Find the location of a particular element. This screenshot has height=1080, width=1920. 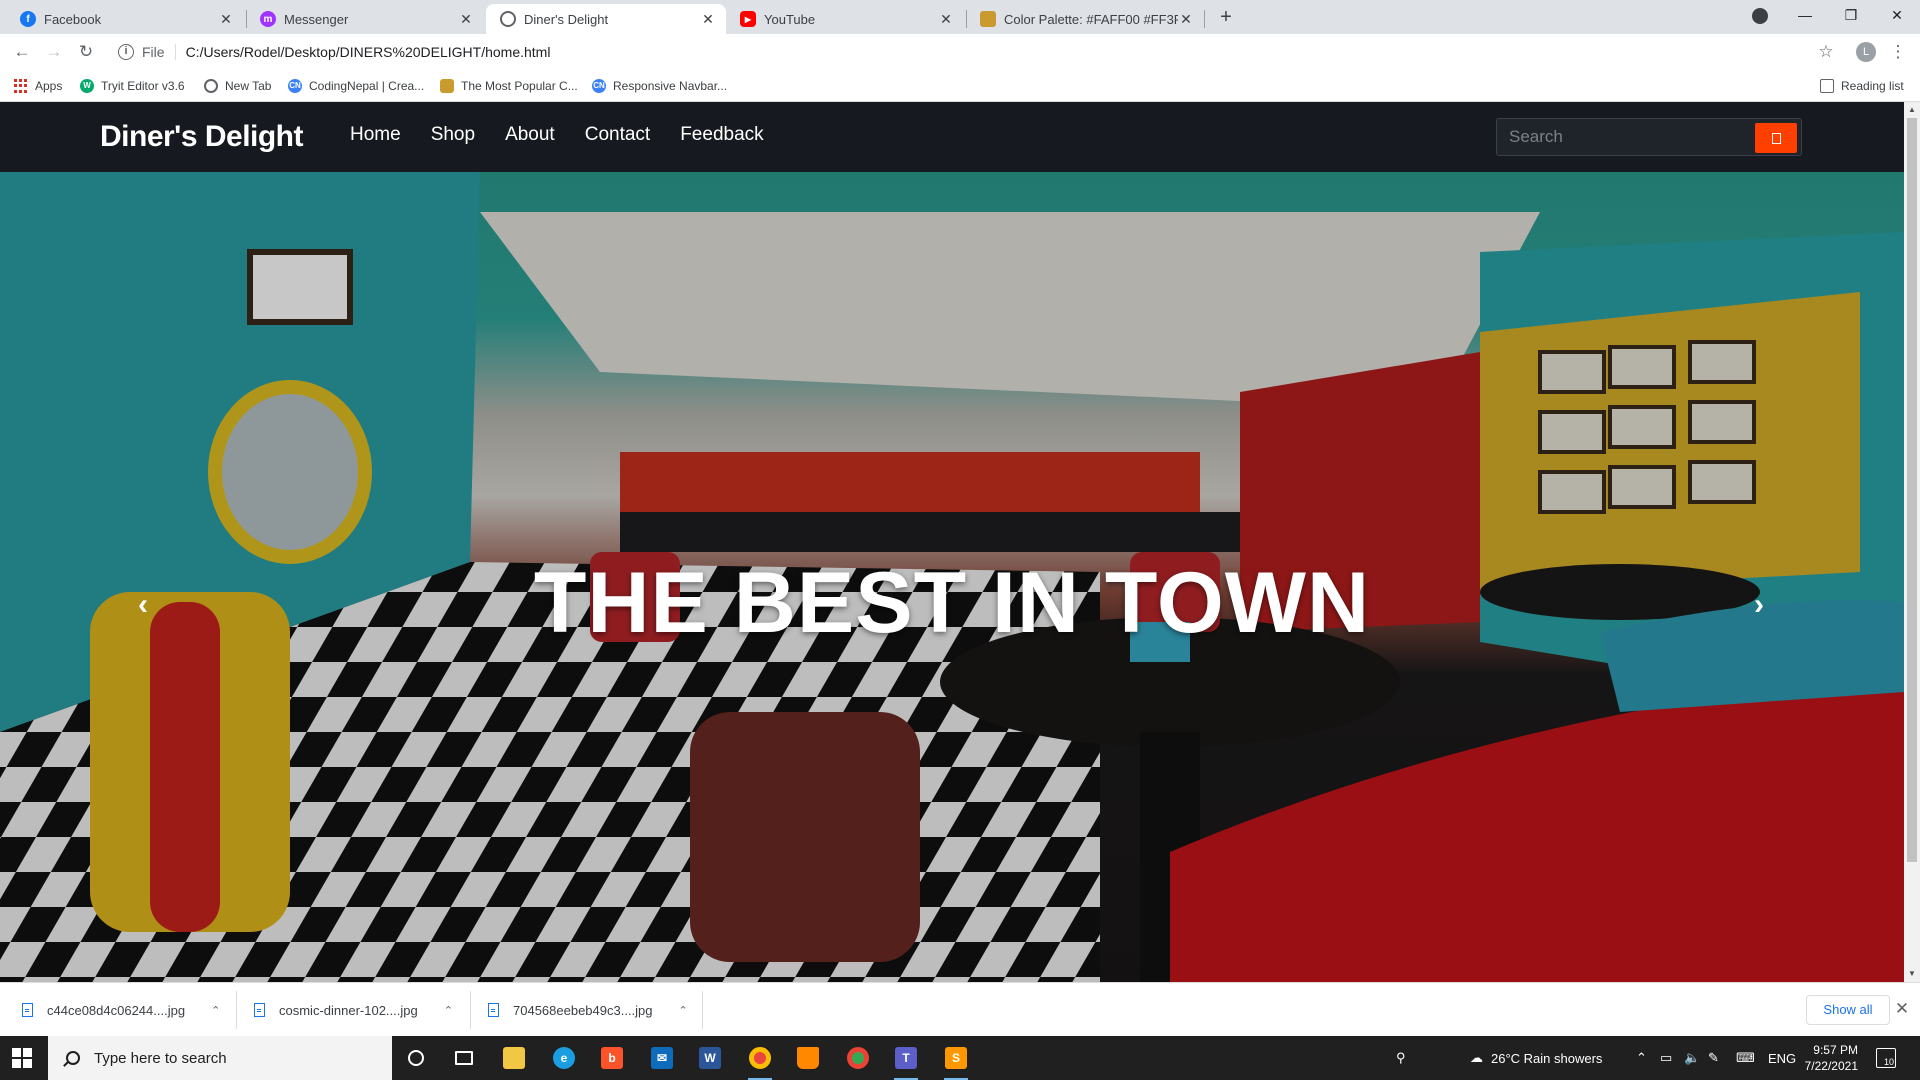

site-search is located at coordinates (1649, 137).